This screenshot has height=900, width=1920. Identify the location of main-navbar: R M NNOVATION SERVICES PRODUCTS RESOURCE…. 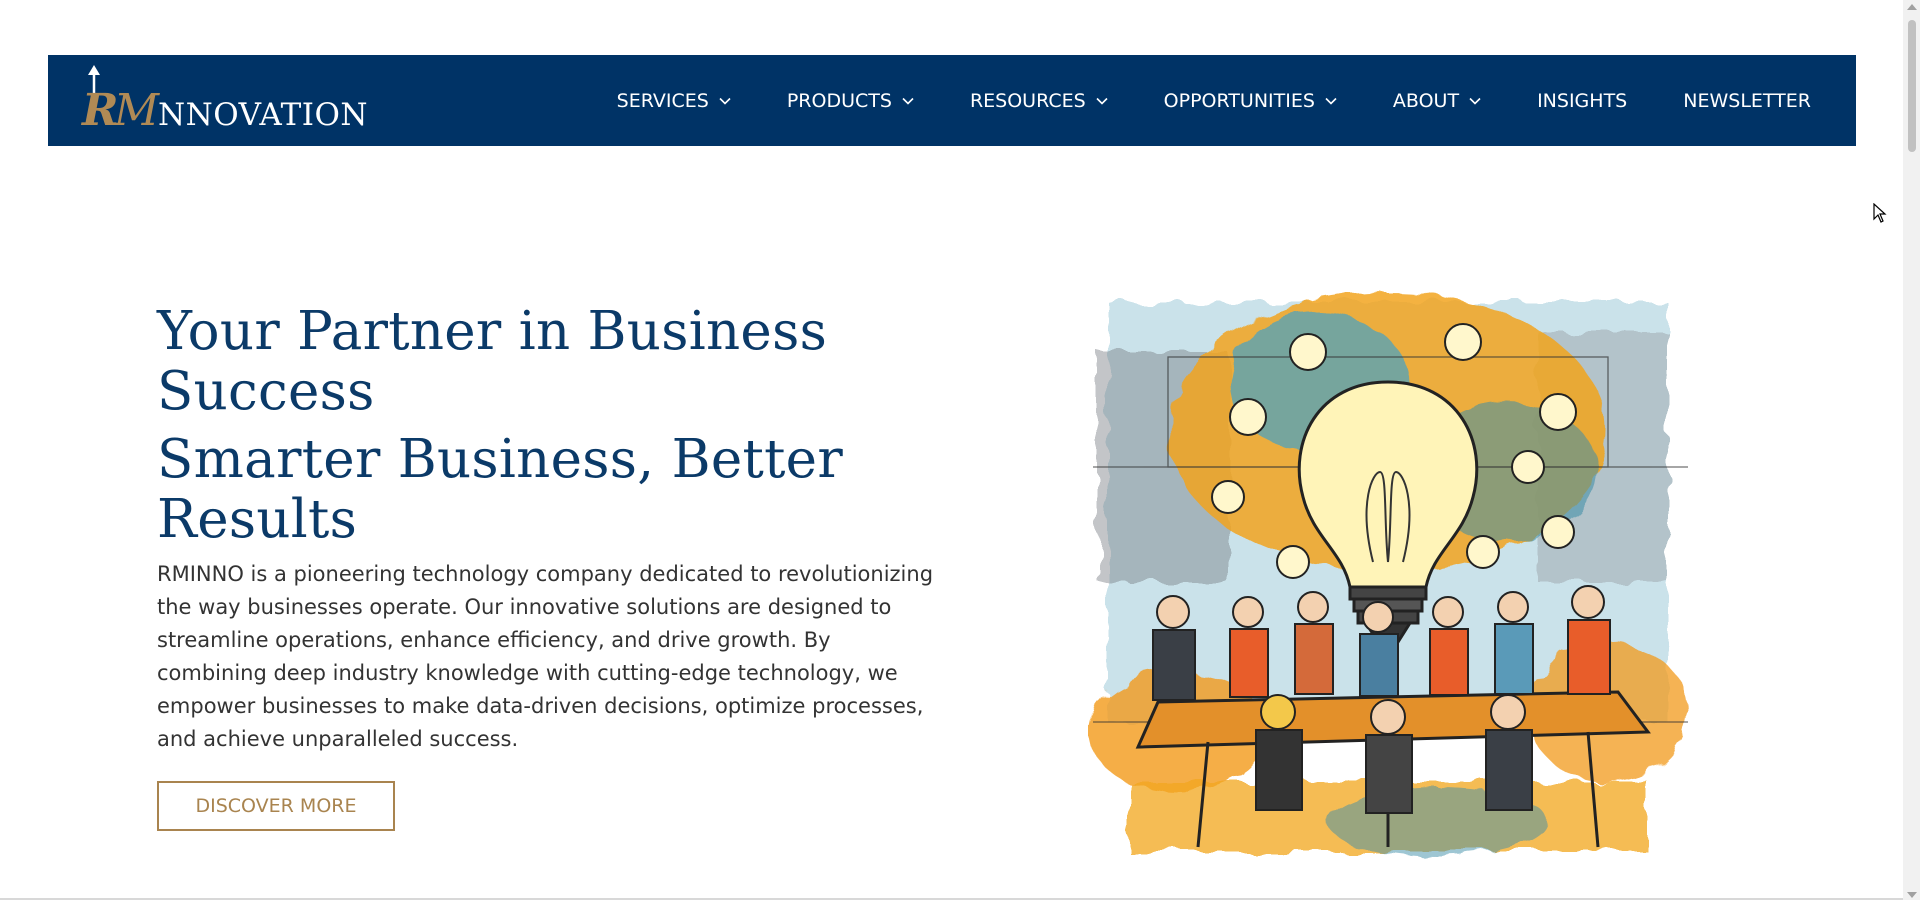
(952, 100).